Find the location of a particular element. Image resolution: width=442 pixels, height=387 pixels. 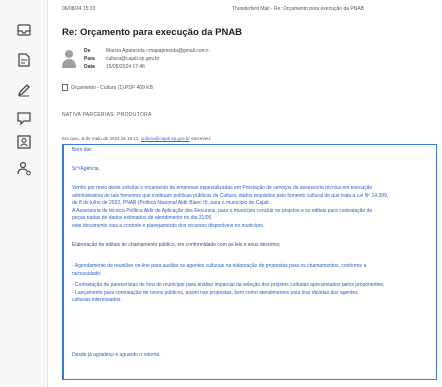

quote-intro-prefix: Em qua., 8 de maio de 2024 às 10:11, is located at coordinates (101, 138).